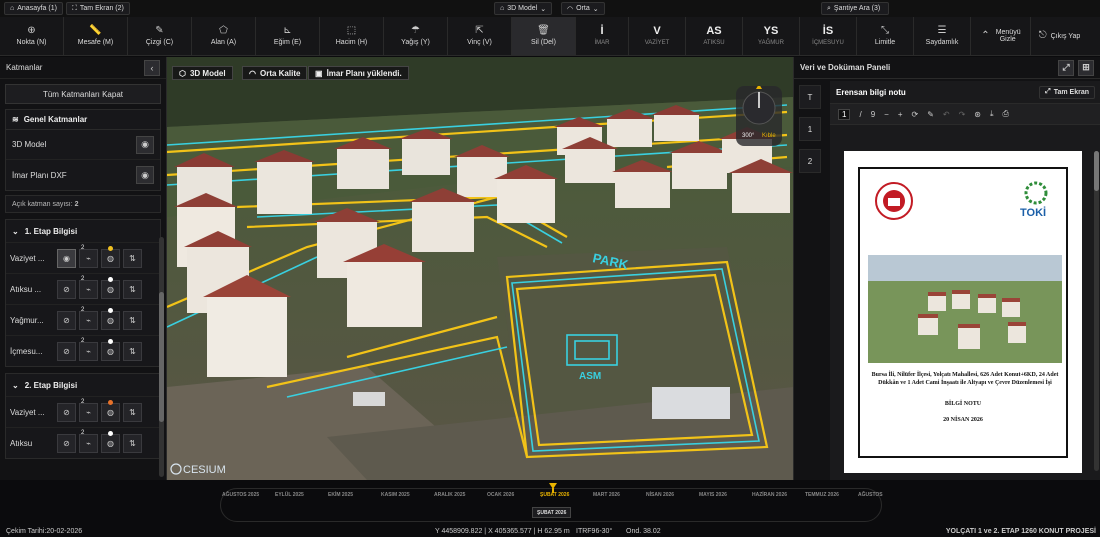 The width and height of the screenshot is (1100, 537). What do you see at coordinates (769, 495) in the screenshot?
I see `timeline-month: HAZİRAN 2026` at bounding box center [769, 495].